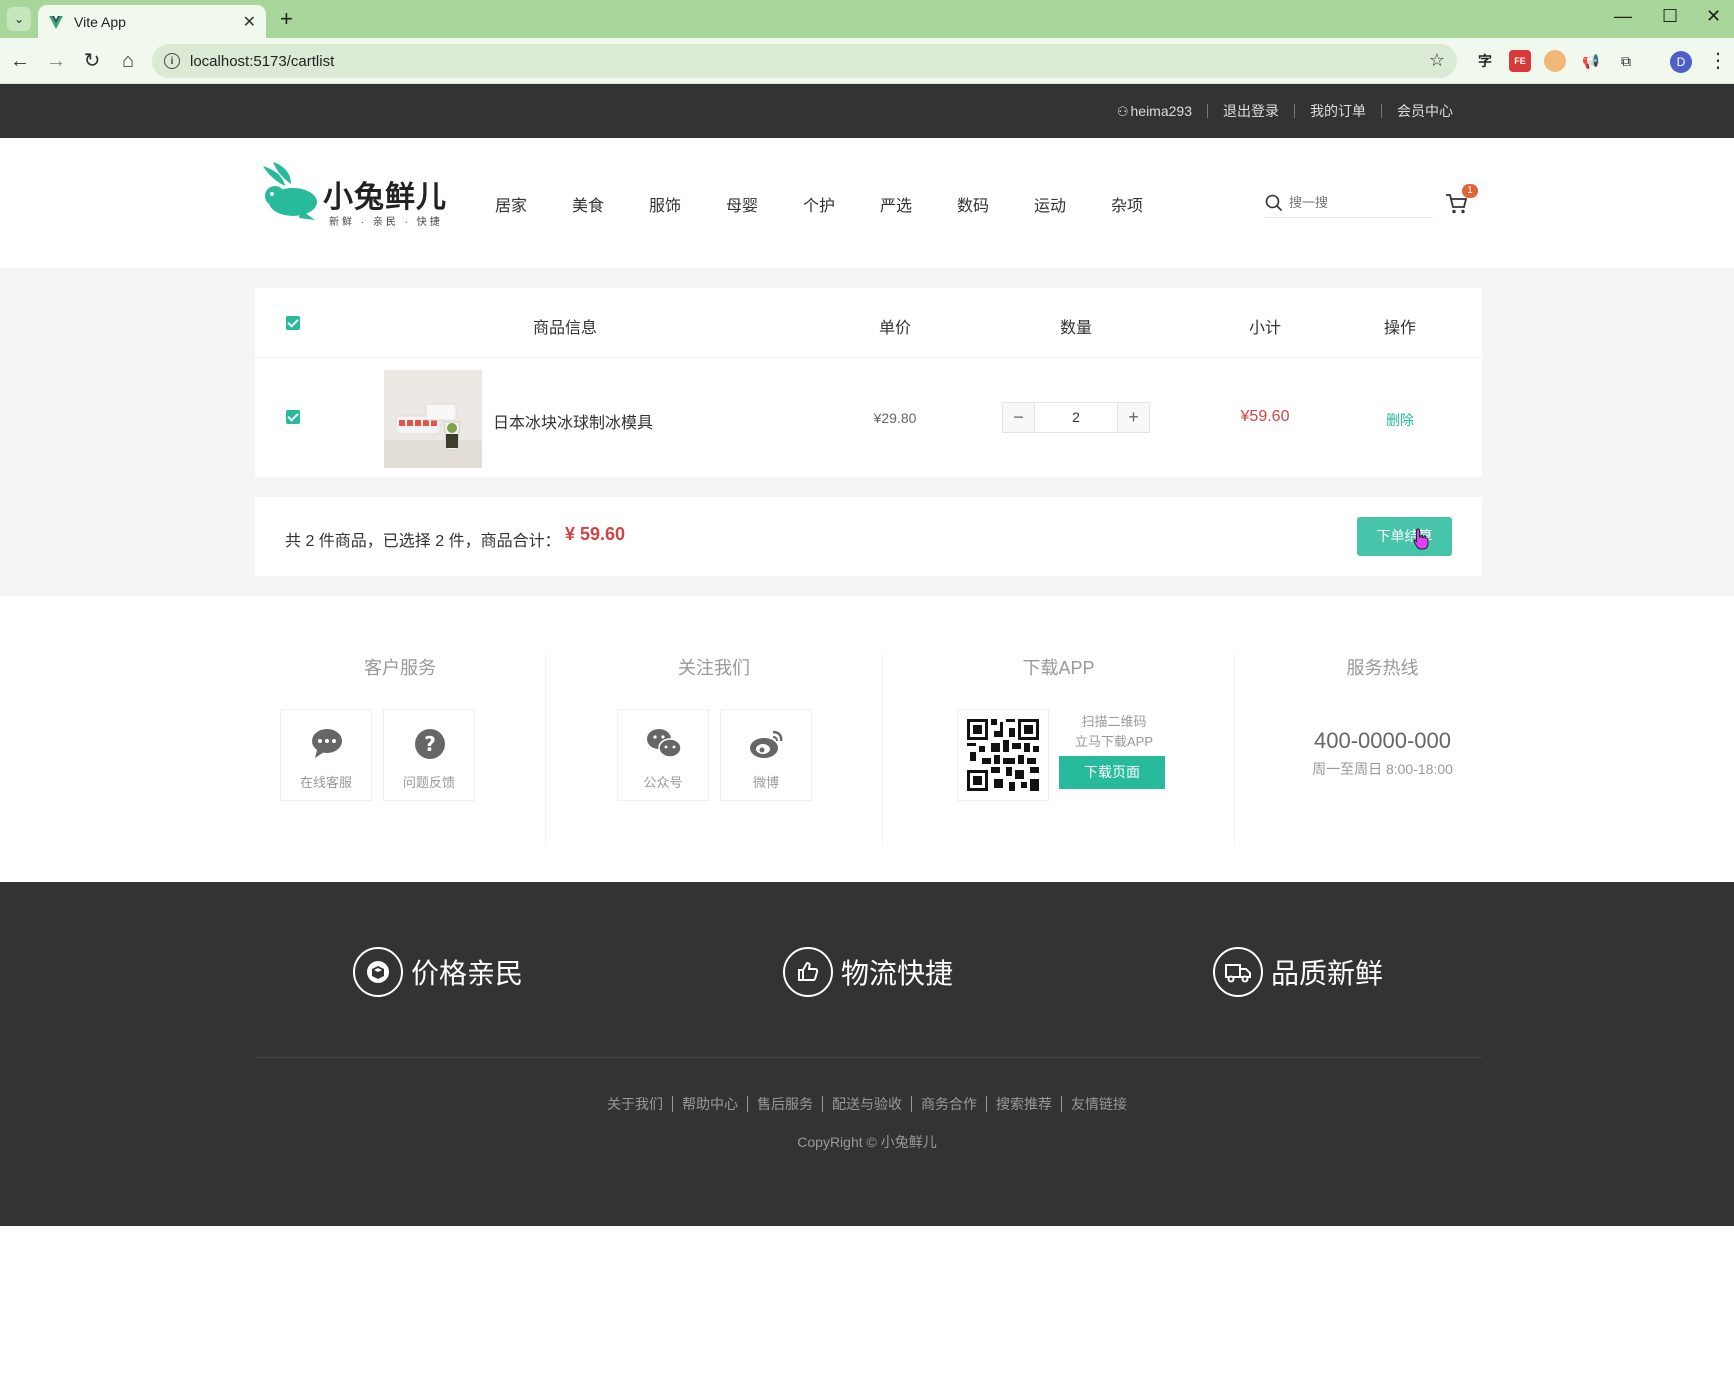  Describe the element at coordinates (709, 1104) in the screenshot. I see `footer-link: 帮助中心` at that location.